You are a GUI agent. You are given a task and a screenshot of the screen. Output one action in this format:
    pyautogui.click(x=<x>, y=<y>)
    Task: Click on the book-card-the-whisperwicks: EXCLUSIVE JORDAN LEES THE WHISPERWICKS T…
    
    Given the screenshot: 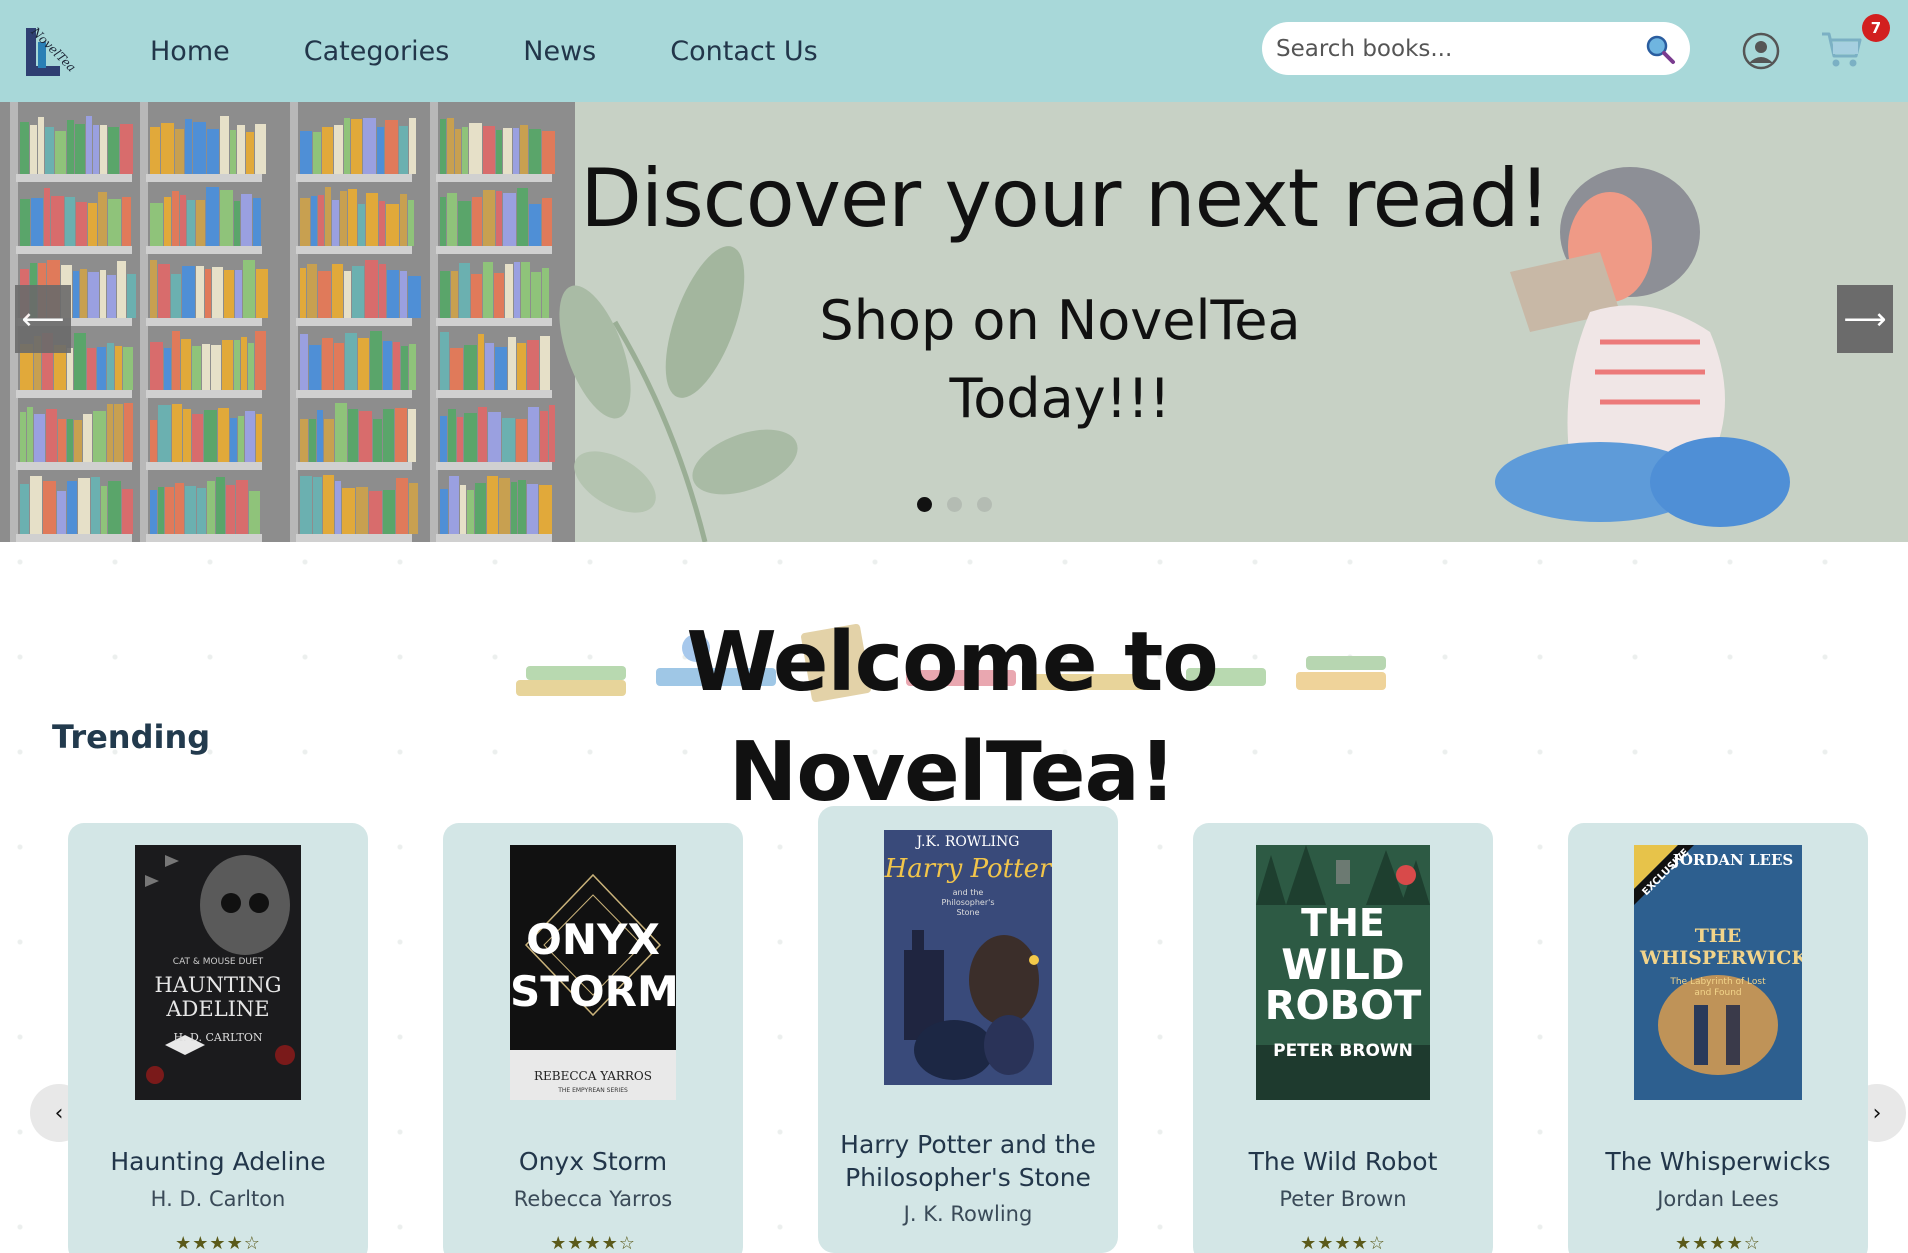 What is the action you would take?
    pyautogui.click(x=1718, y=1038)
    